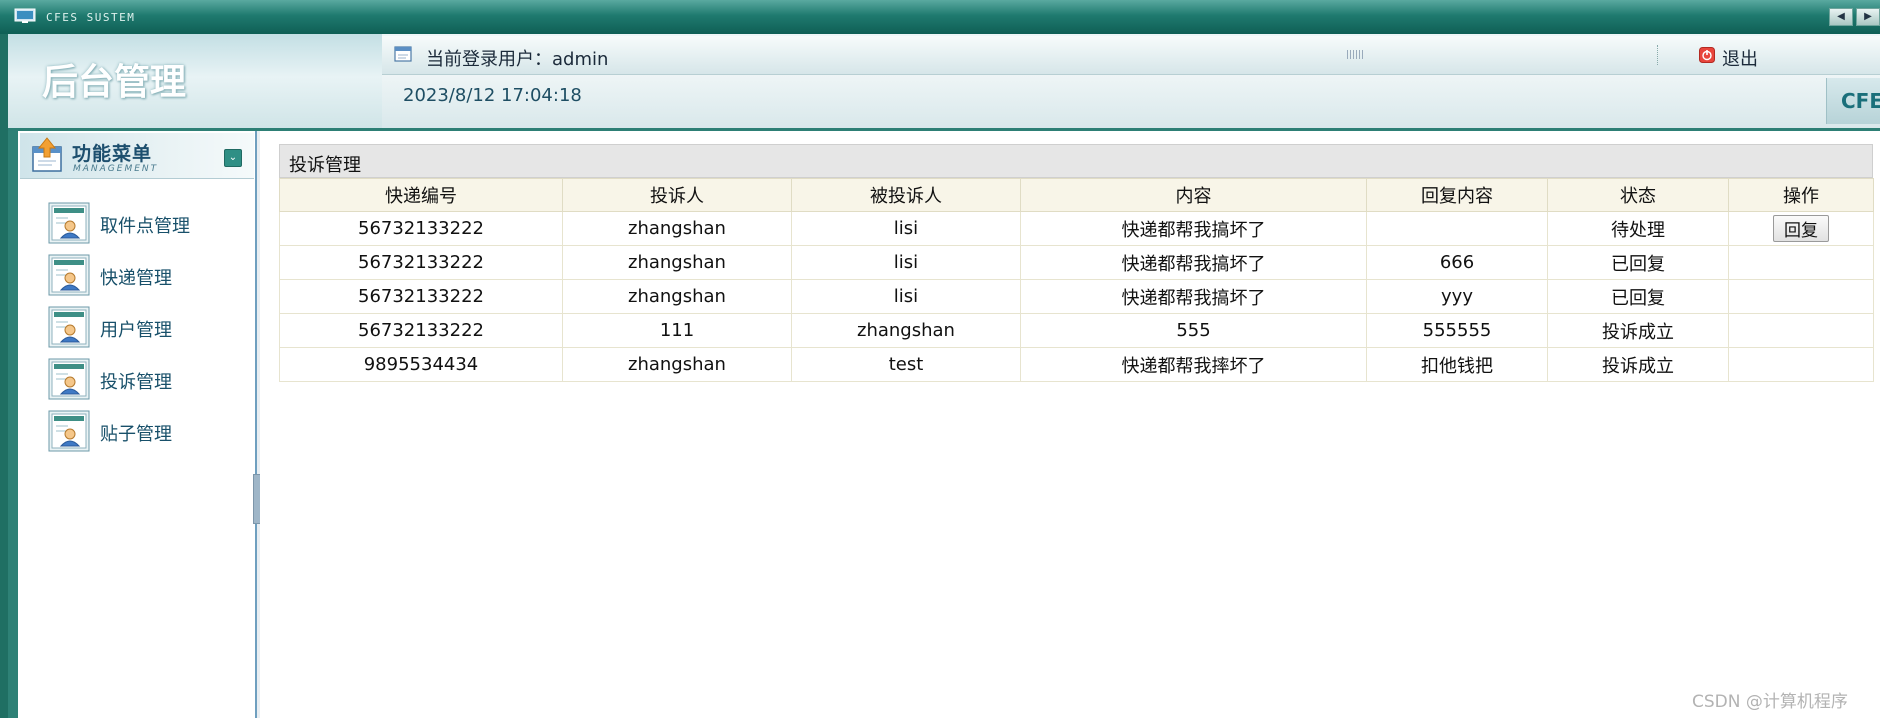 Image resolution: width=1880 pixels, height=718 pixels. What do you see at coordinates (145, 226) in the screenshot?
I see `sidebar-item-label: 取件点管理` at bounding box center [145, 226].